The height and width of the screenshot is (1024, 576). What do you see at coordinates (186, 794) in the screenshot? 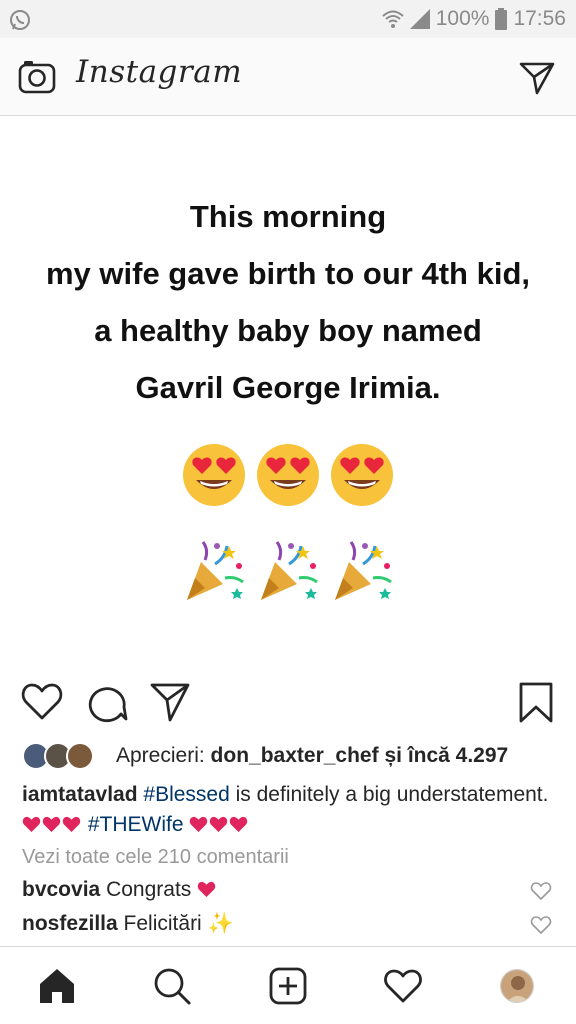
I see `hashtag: #Blessed` at bounding box center [186, 794].